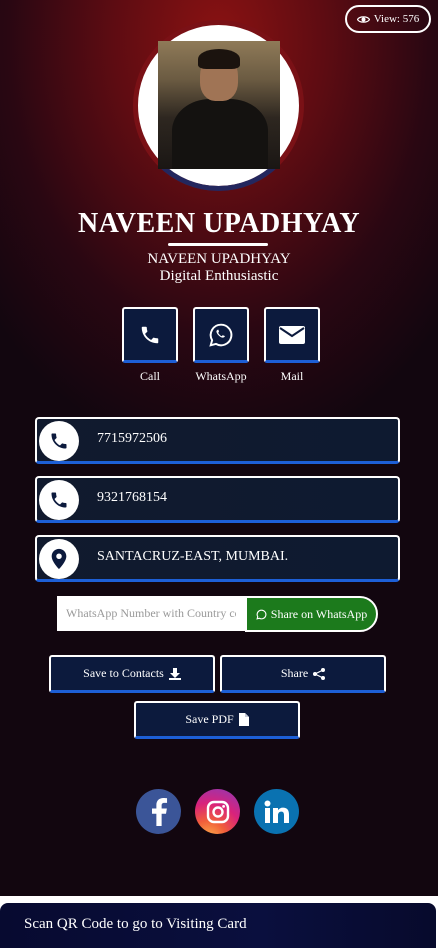 The width and height of the screenshot is (438, 948). I want to click on mail-button, so click(292, 335).